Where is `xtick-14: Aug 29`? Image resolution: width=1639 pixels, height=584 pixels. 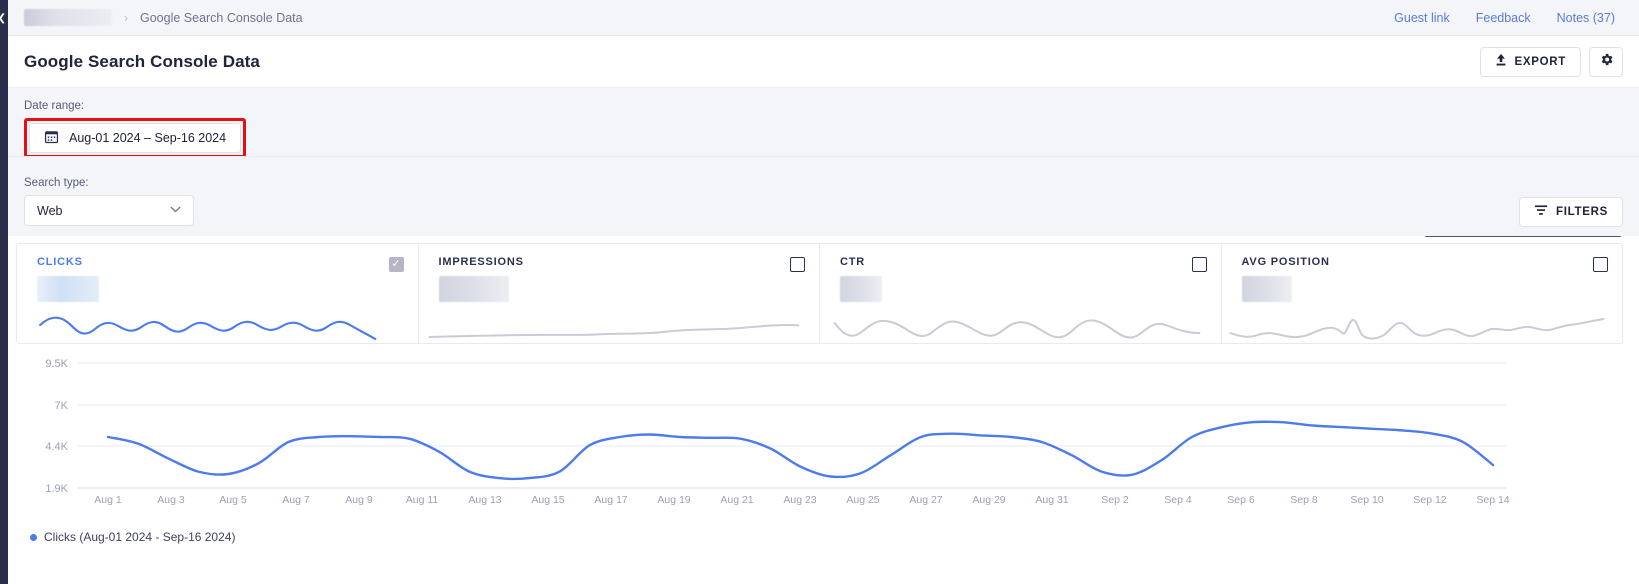
xtick-14: Aug 29 is located at coordinates (988, 500).